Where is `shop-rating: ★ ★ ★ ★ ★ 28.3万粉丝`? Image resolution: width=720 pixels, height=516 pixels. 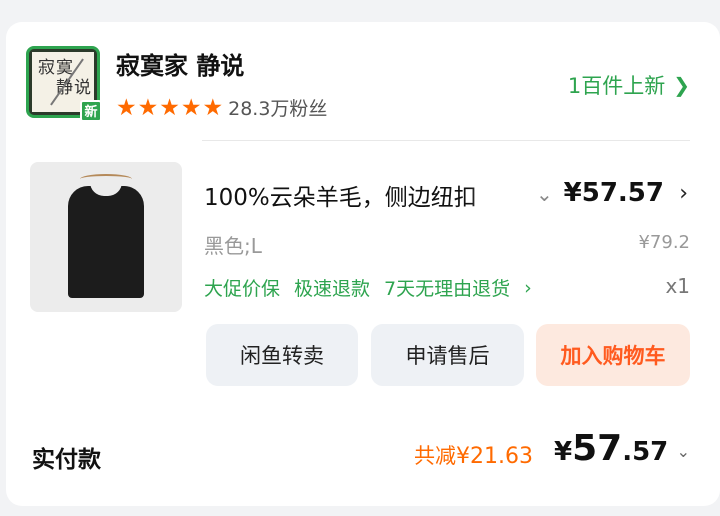
shop-rating: ★ ★ ★ ★ ★ 28.3万粉丝 is located at coordinates (221, 107).